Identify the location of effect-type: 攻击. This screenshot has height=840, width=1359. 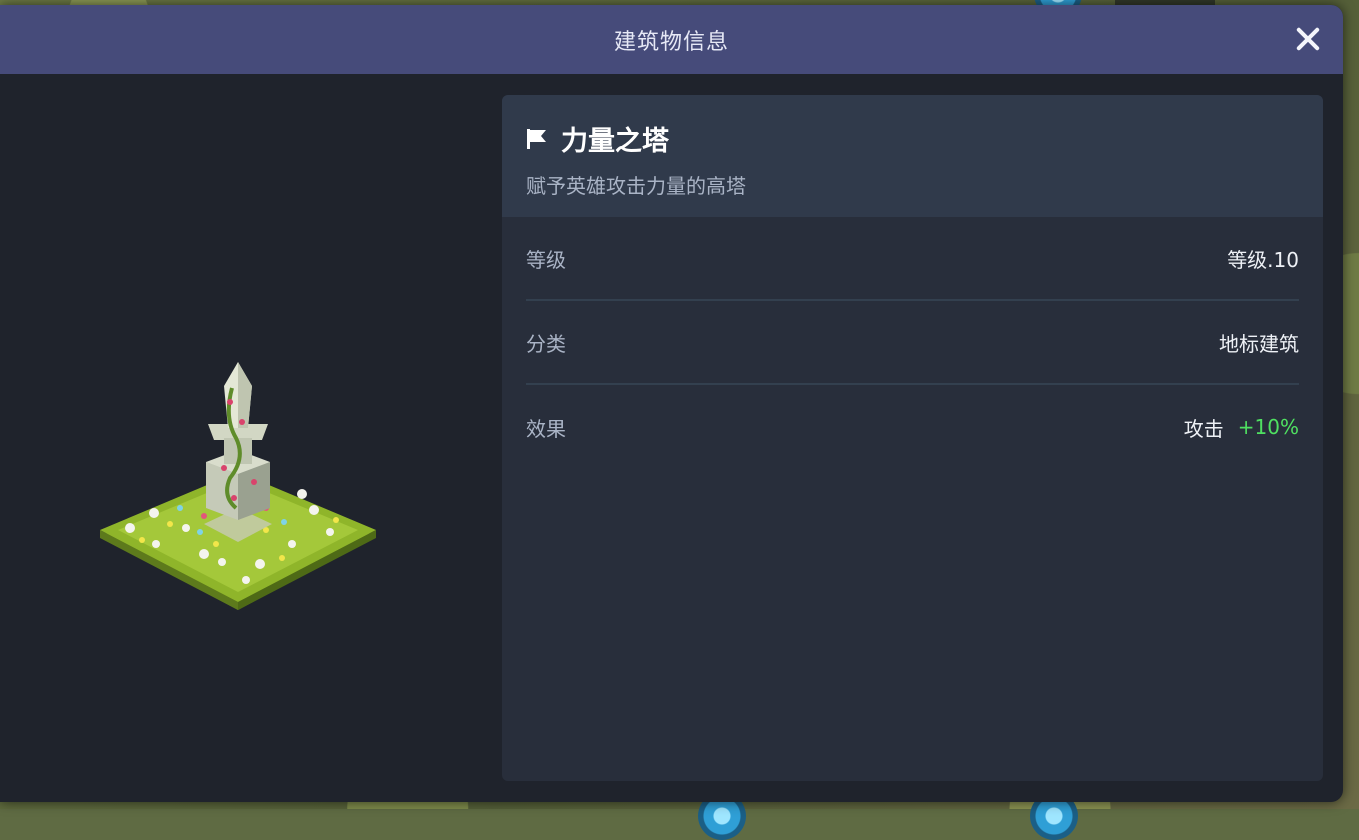
(1203, 428).